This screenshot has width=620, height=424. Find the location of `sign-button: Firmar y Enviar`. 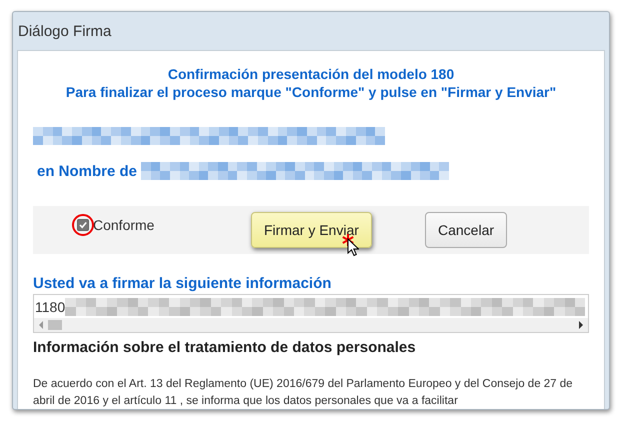

sign-button: Firmar y Enviar is located at coordinates (311, 230).